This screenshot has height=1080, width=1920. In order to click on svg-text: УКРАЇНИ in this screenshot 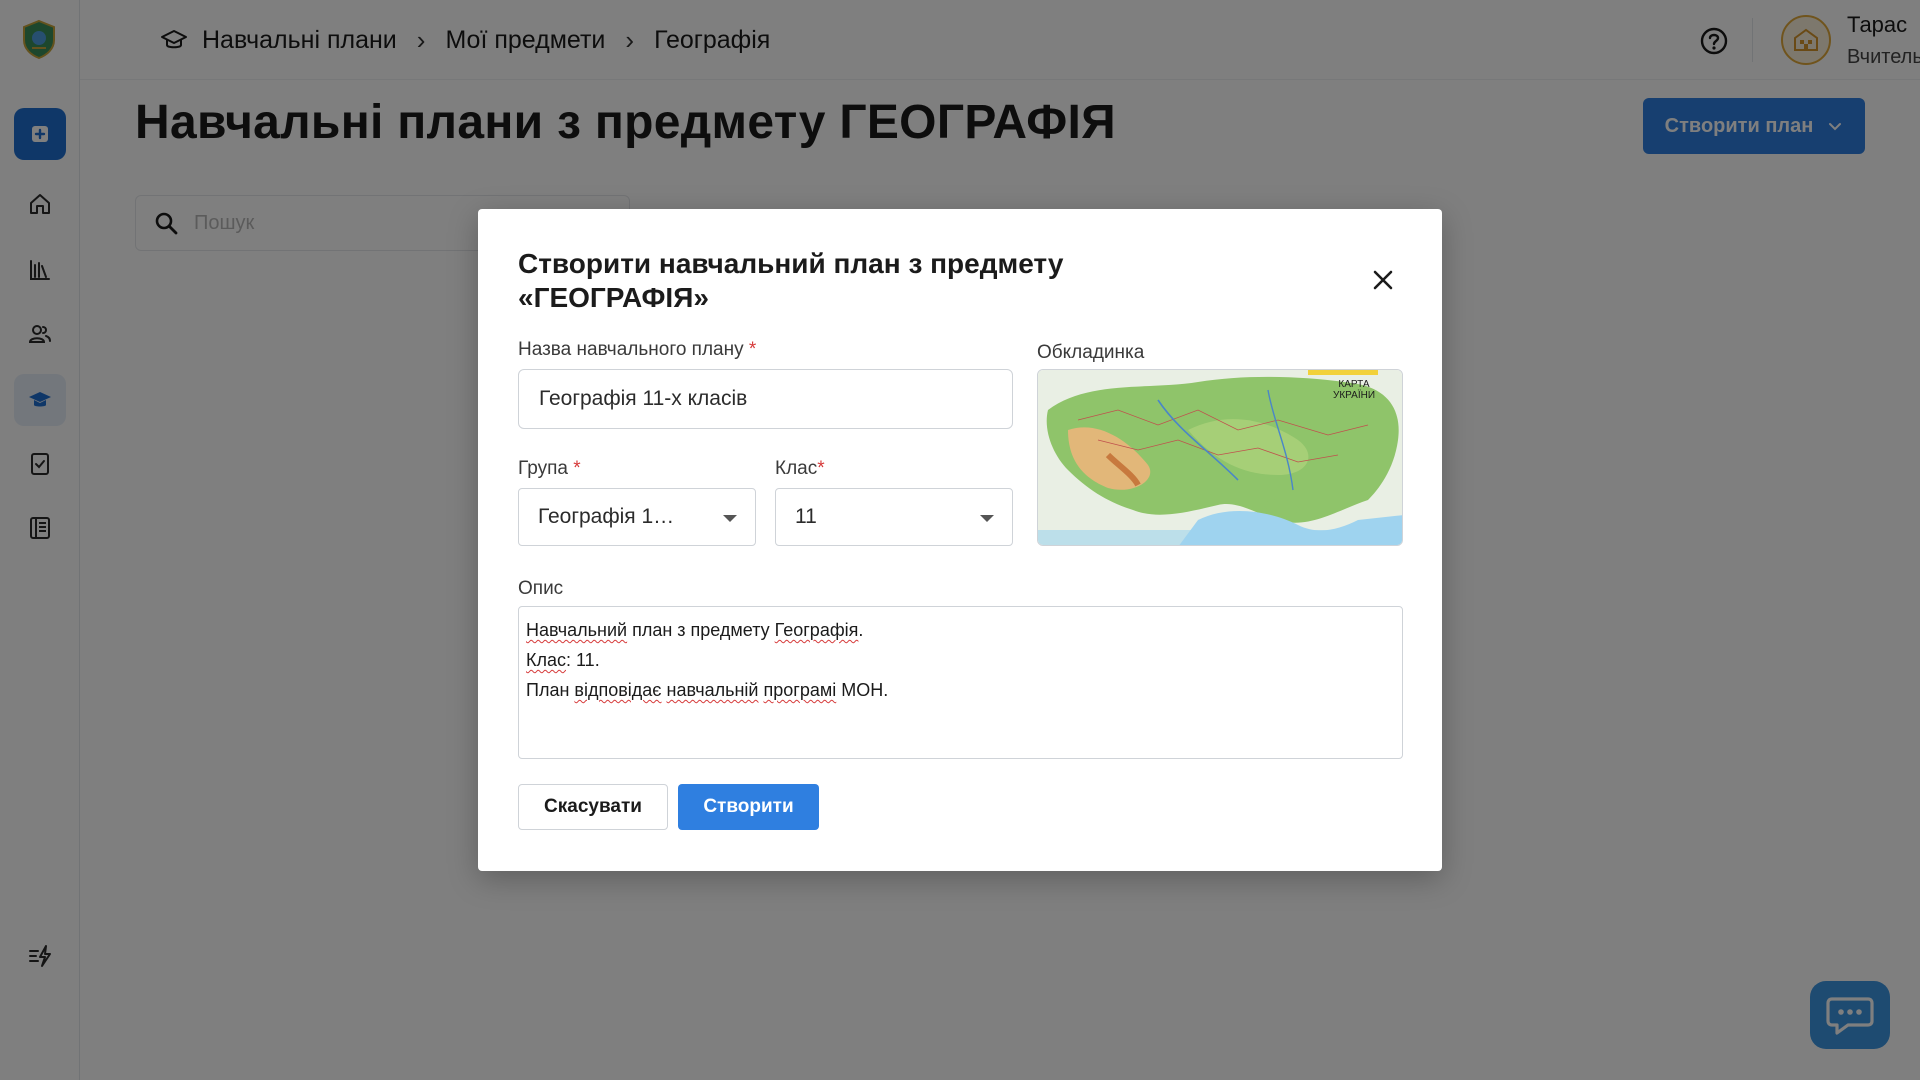, I will do `click(1354, 395)`.